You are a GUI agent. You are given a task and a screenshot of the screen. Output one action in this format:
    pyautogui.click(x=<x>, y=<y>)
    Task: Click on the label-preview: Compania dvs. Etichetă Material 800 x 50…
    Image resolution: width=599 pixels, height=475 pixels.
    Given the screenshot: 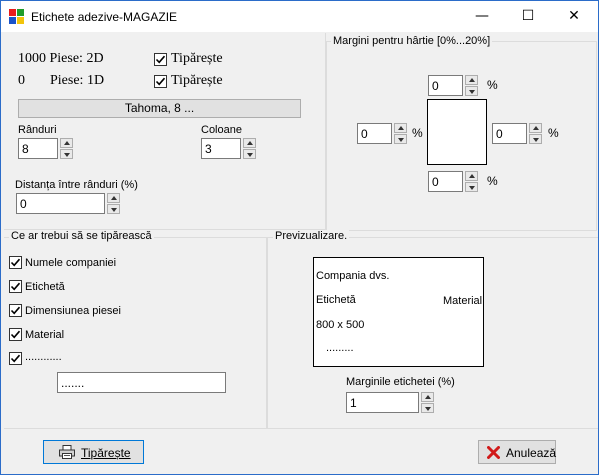 What is the action you would take?
    pyautogui.click(x=398, y=312)
    